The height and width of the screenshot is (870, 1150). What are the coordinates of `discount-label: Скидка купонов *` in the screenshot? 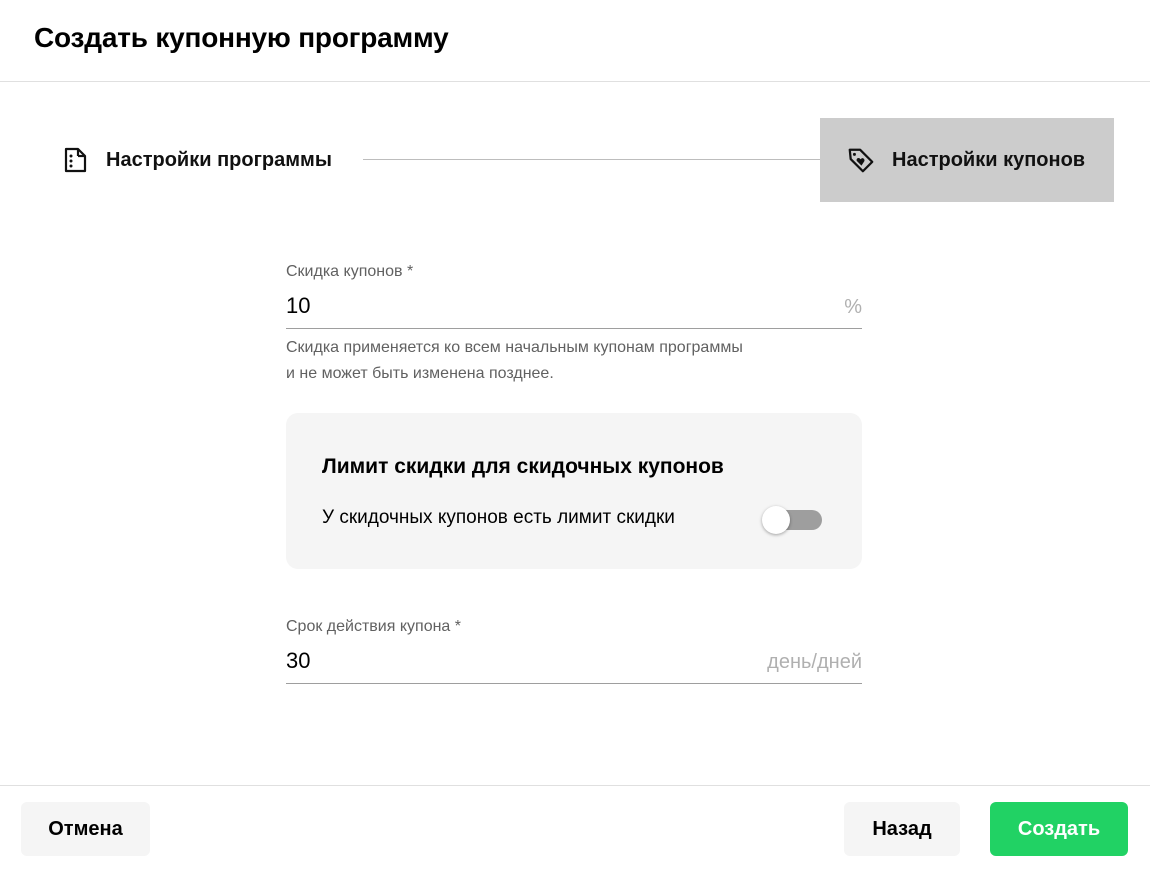 It's located at (350, 271).